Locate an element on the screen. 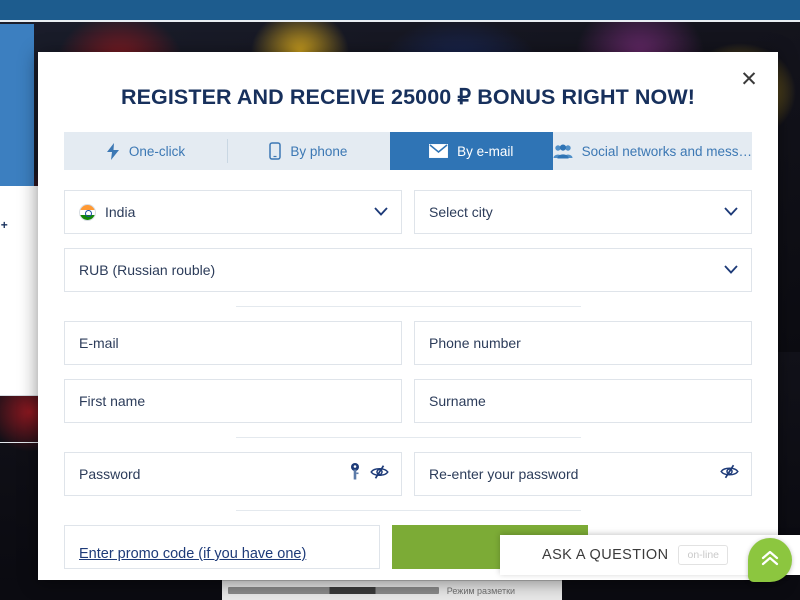 The height and width of the screenshot is (600, 800). left-card-text: | + is located at coordinates (4, 225).